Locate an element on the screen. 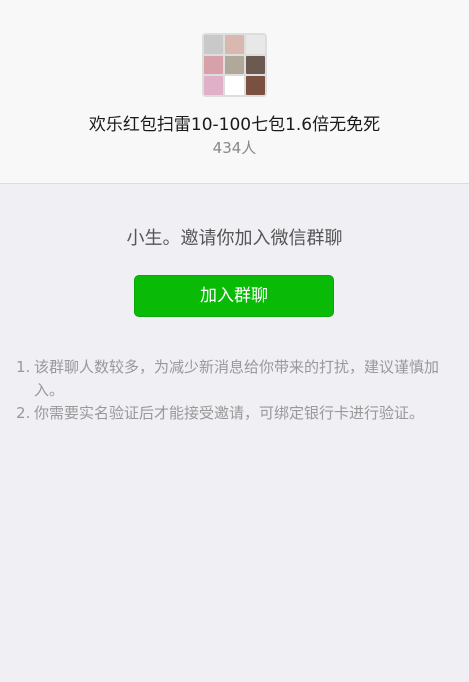  notice-number: 1. is located at coordinates (23, 367).